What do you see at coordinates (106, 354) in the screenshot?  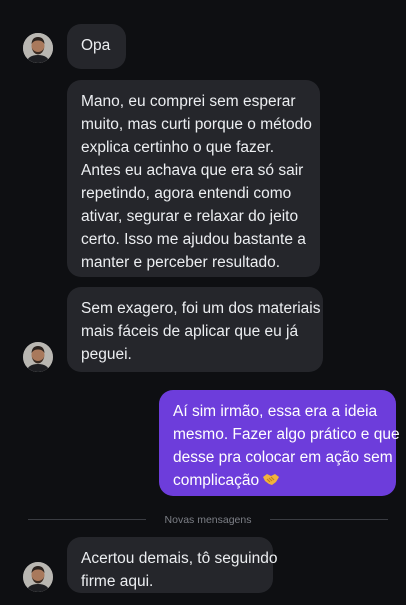 I see `message-text: peguei.` at bounding box center [106, 354].